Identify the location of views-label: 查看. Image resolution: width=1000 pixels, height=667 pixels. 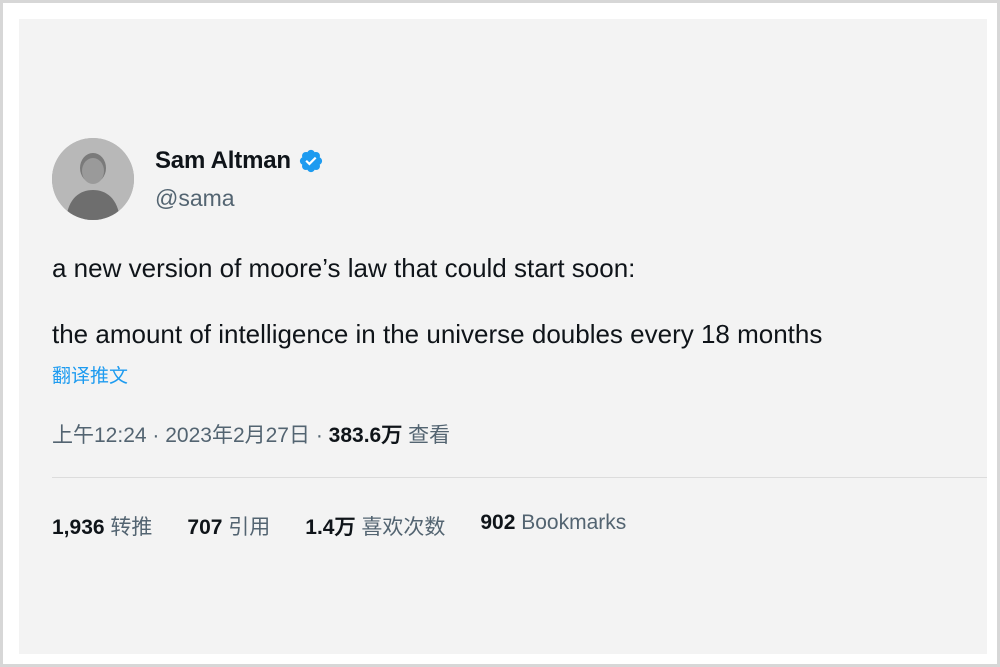
(429, 435).